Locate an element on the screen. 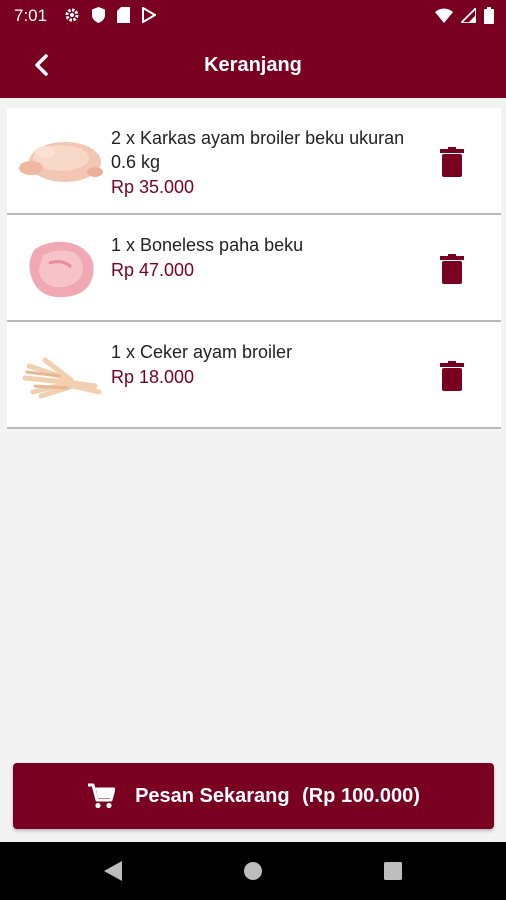 Image resolution: width=506 pixels, height=900 pixels. app-bar: Keranjang is located at coordinates (253, 65).